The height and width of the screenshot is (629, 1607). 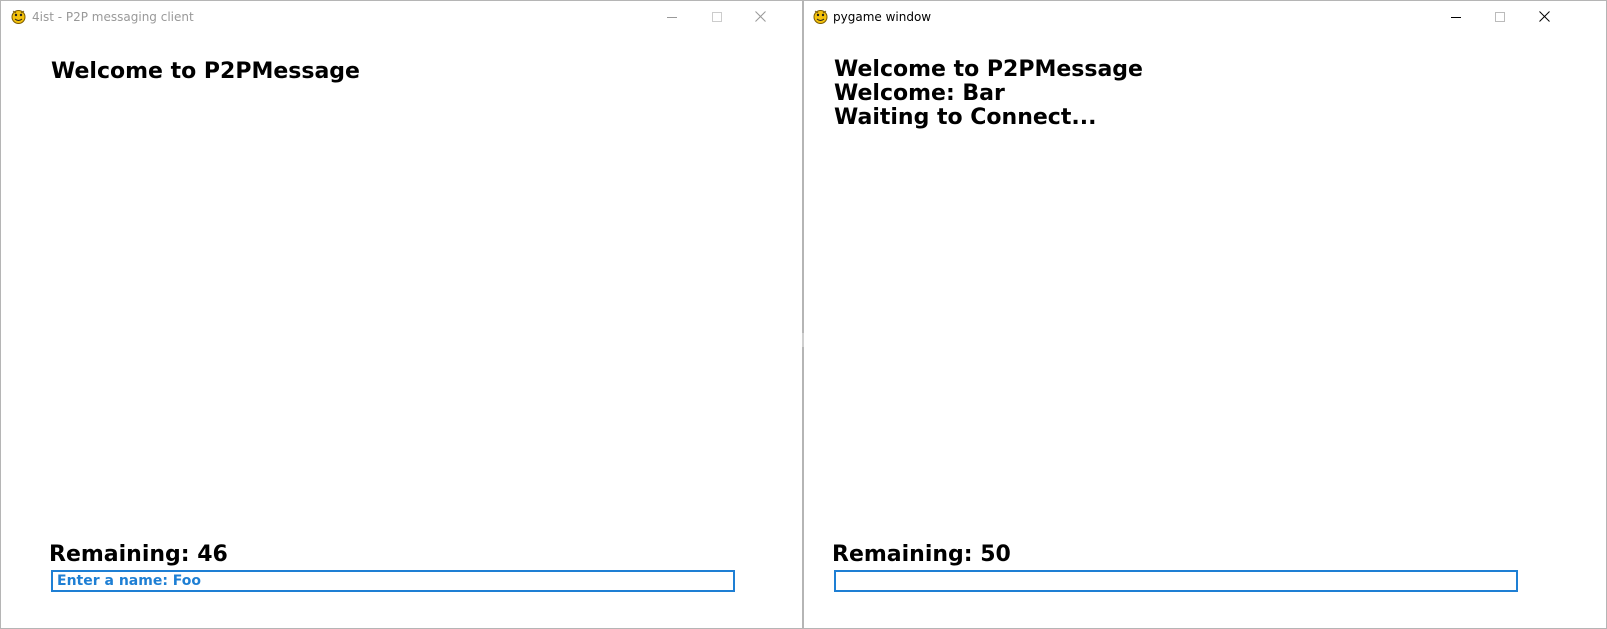 I want to click on message-input, so click(x=1176, y=581).